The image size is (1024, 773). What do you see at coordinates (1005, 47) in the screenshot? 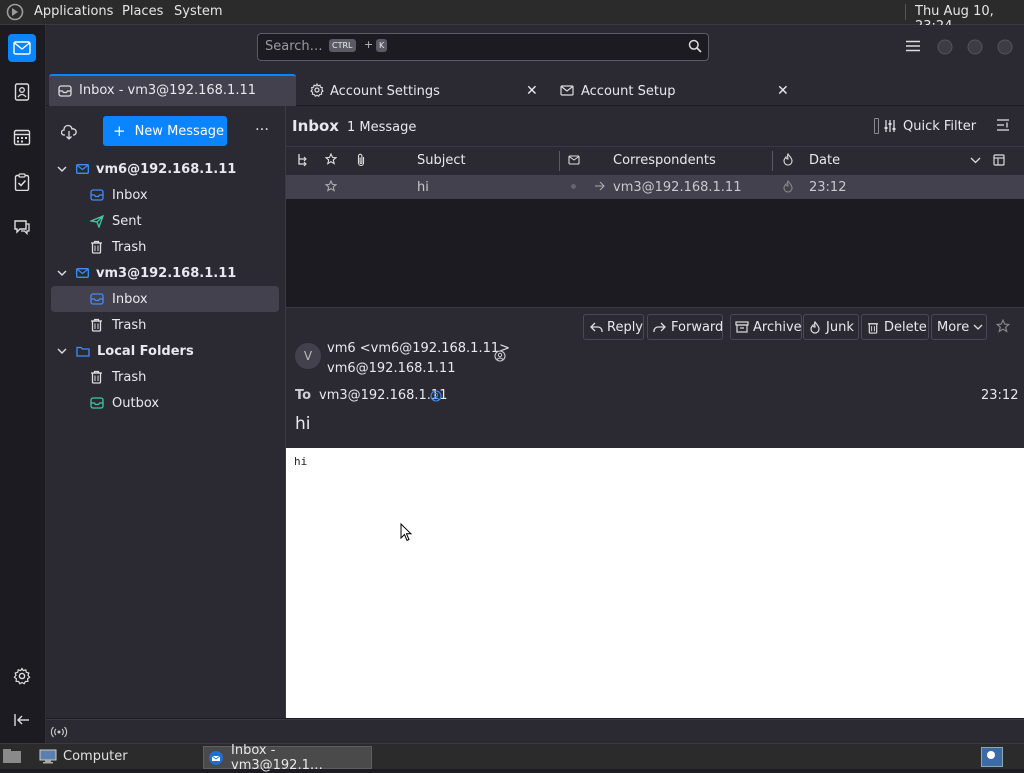
I see `close-window-icon` at bounding box center [1005, 47].